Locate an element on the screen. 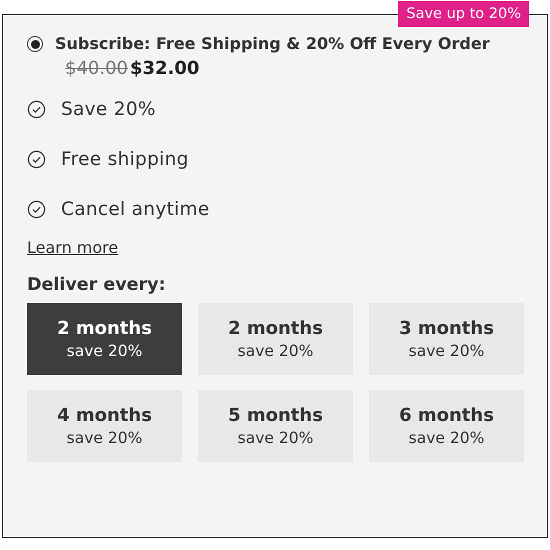  learn-more-link: Learn more is located at coordinates (72, 247).